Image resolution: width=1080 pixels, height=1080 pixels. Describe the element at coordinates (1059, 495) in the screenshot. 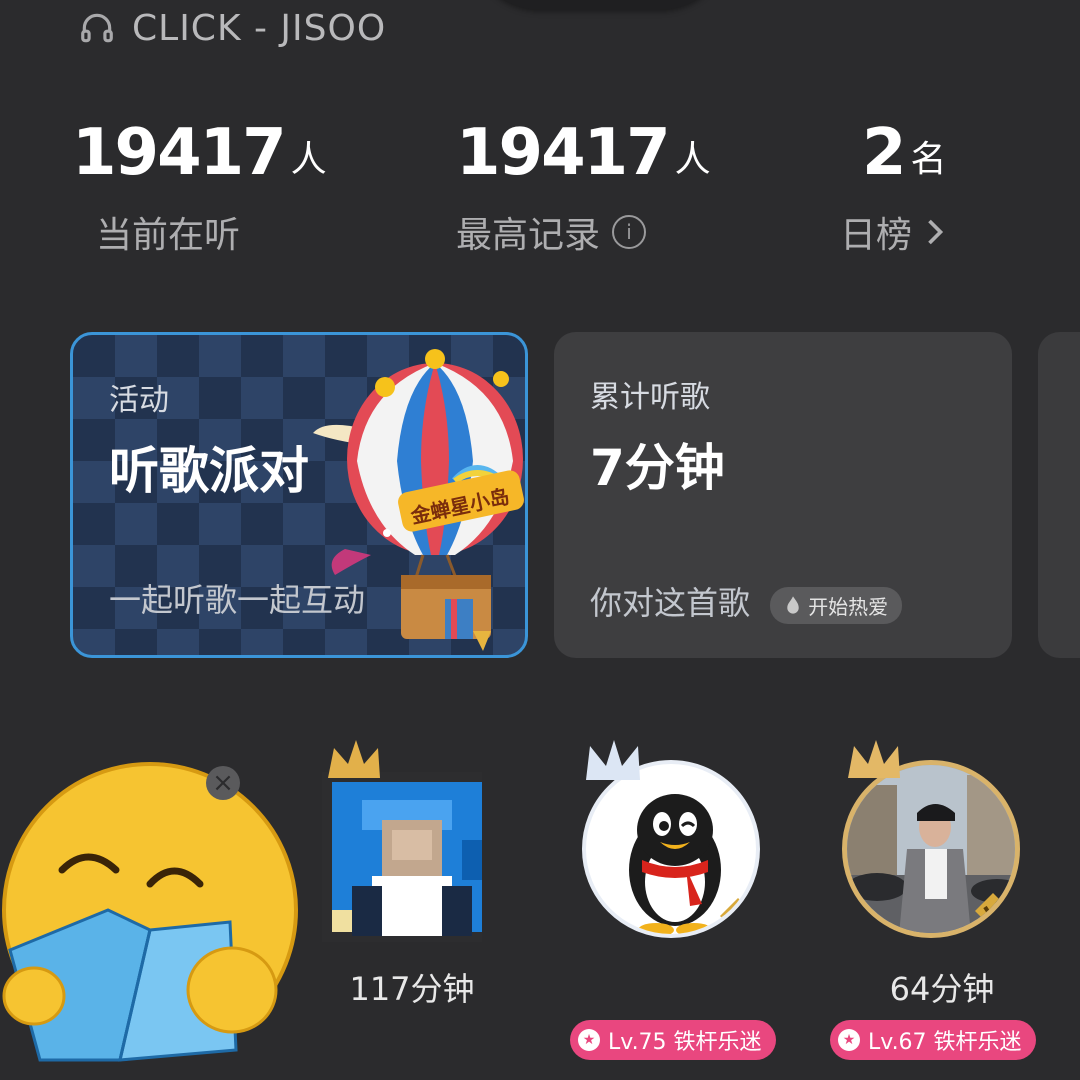

I see `next-card-partial` at that location.